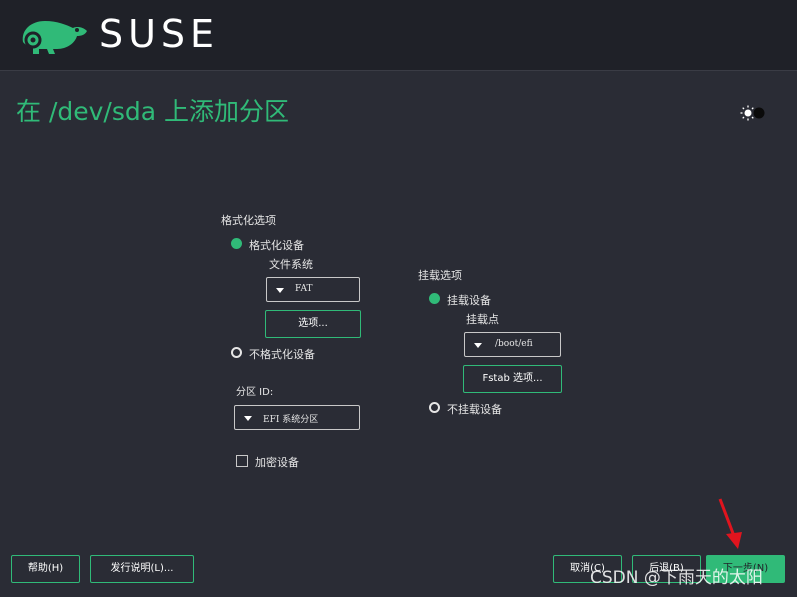 The height and width of the screenshot is (597, 797). What do you see at coordinates (236, 243) in the screenshot?
I see `format-device-radio` at bounding box center [236, 243].